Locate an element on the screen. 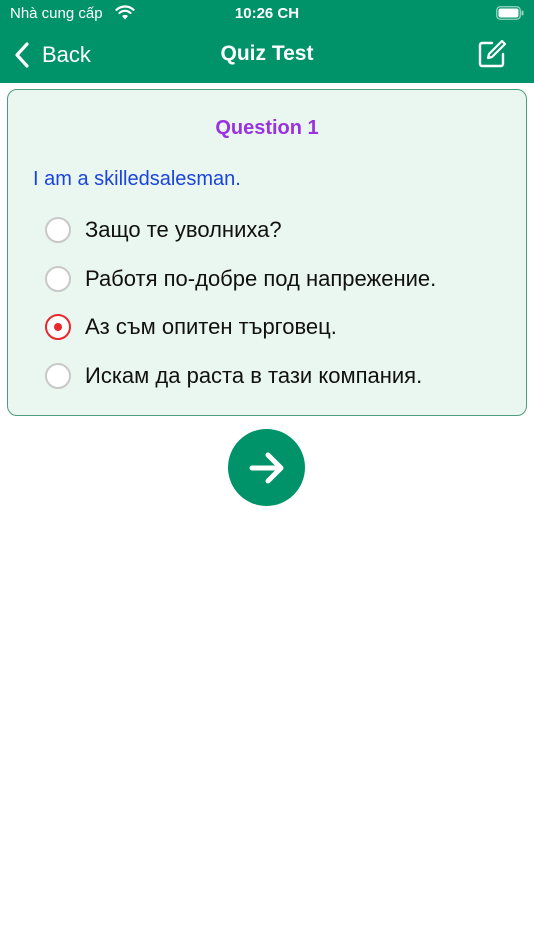  status-bar: Nhà cung cấp 10:26 CH is located at coordinates (267, 14).